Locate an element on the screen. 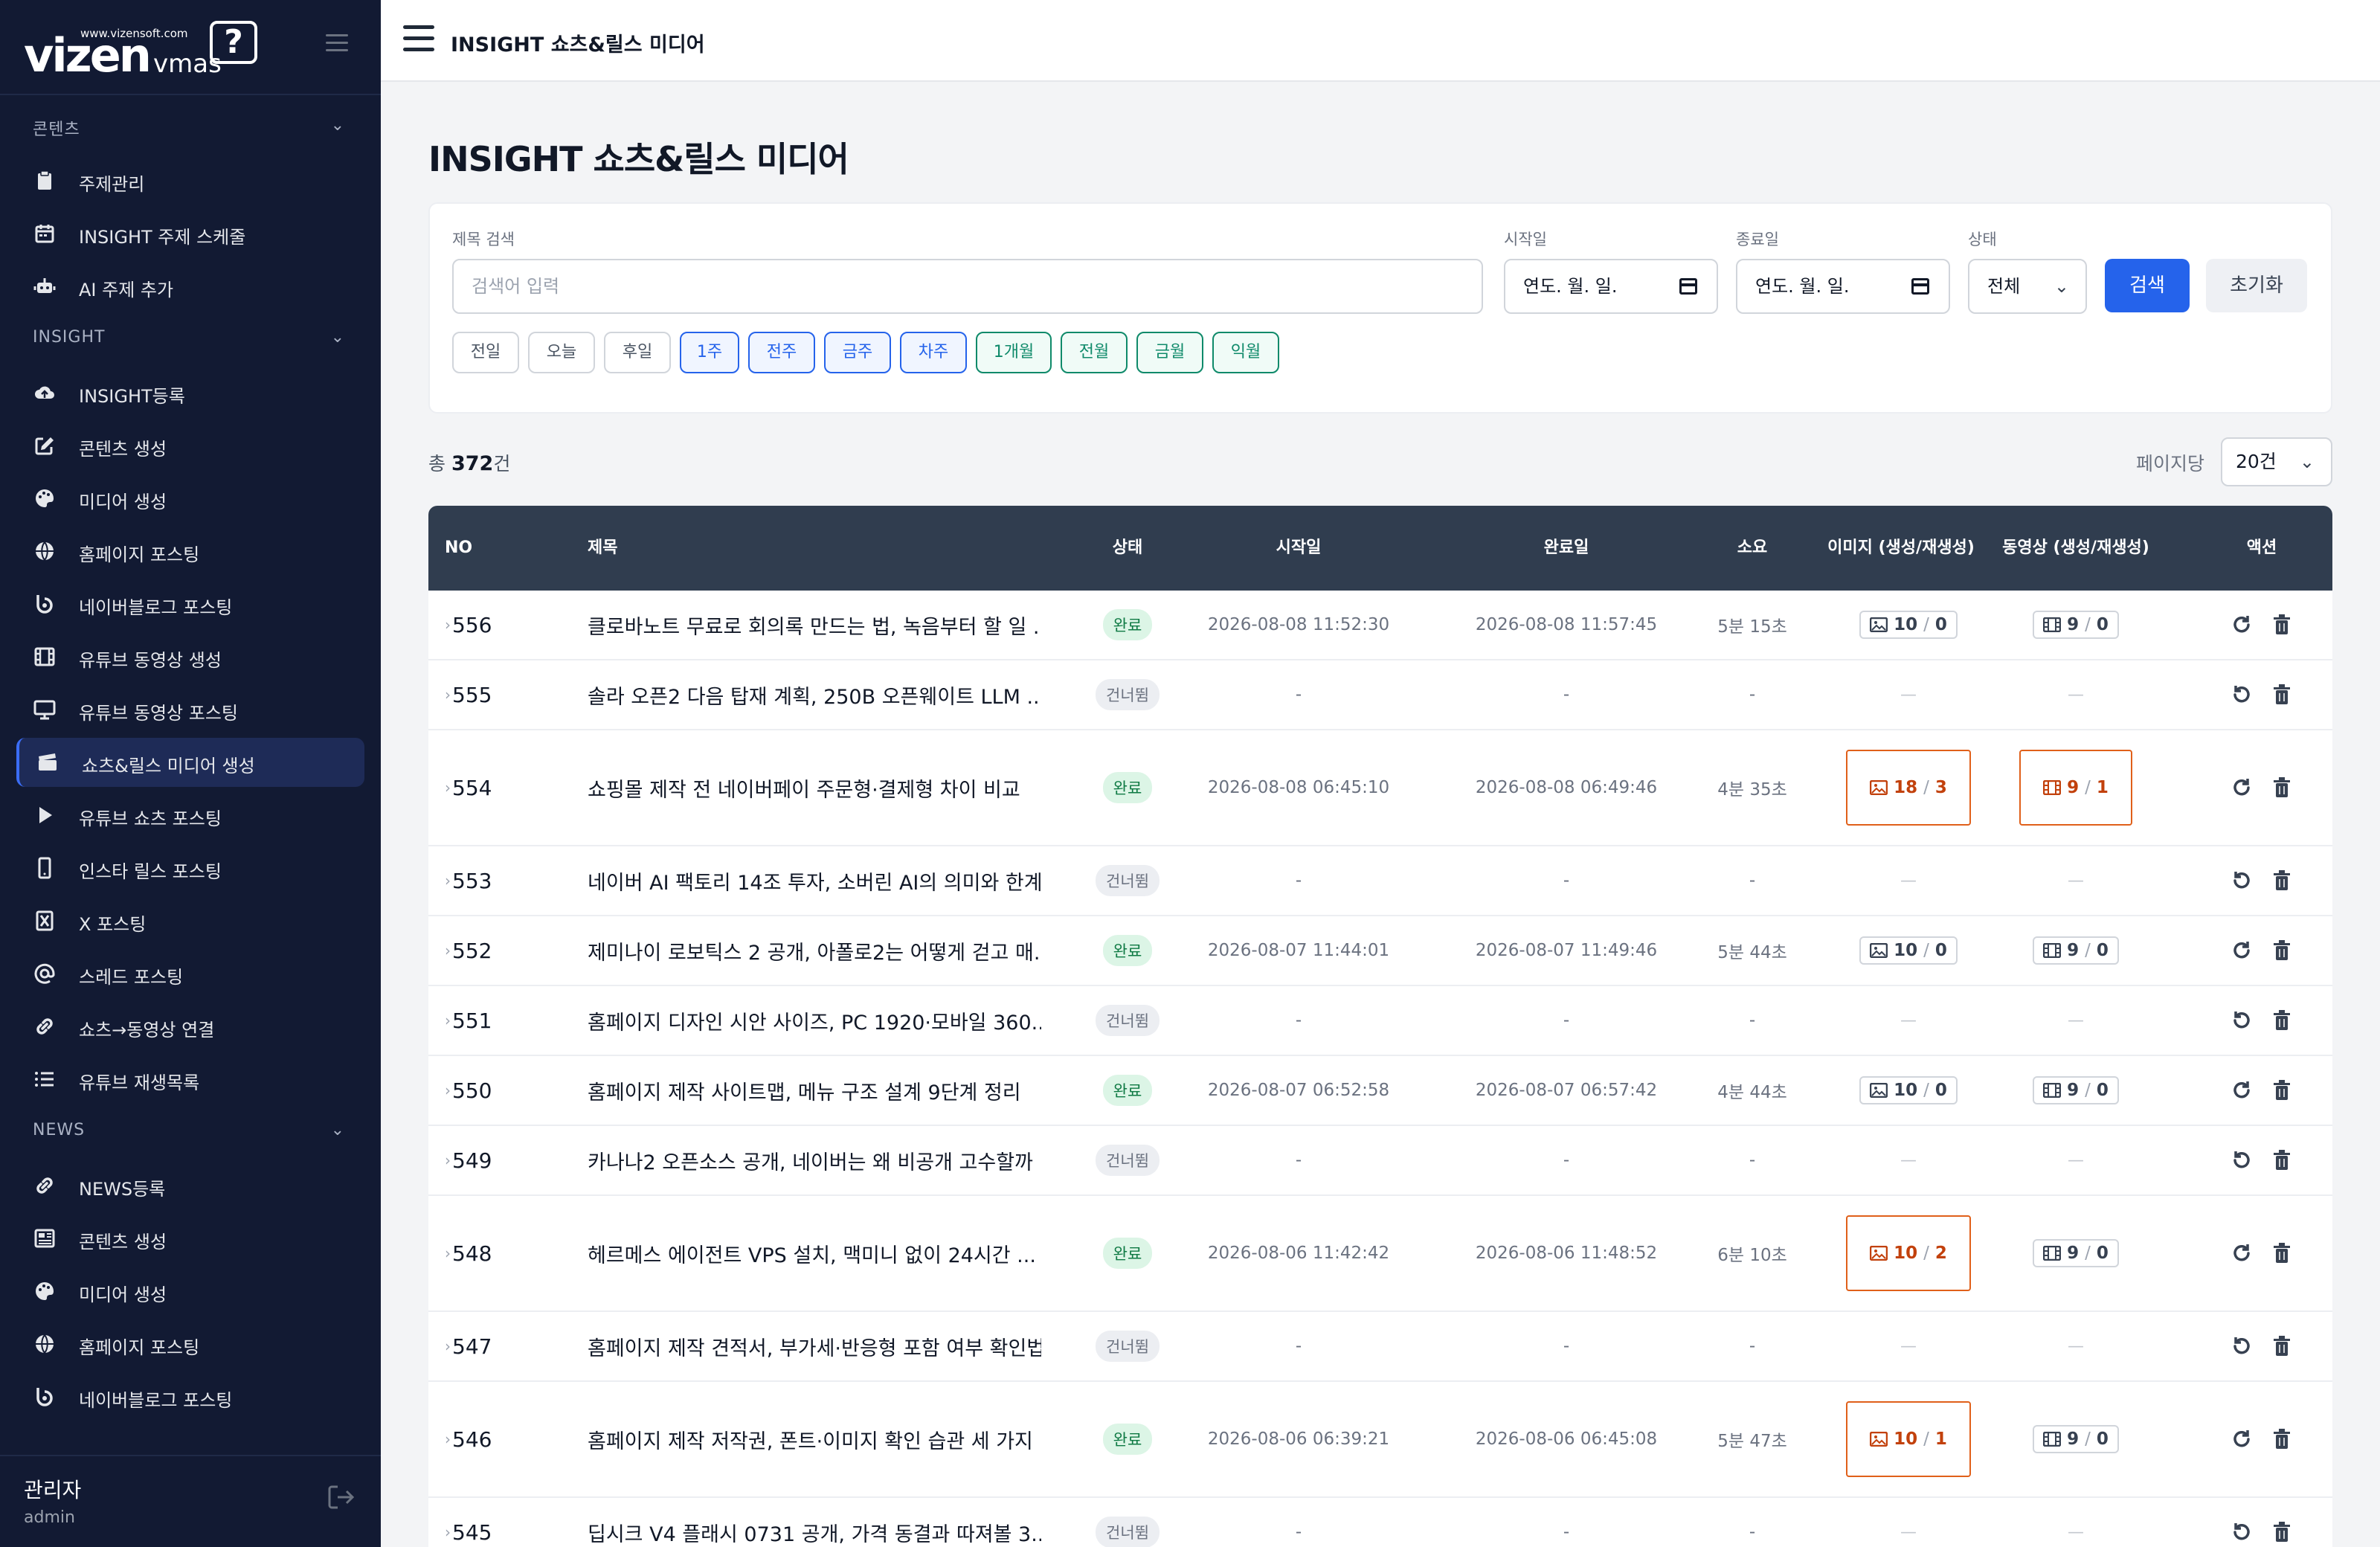 This screenshot has width=2380, height=1547. date-chip: 금주 is located at coordinates (858, 352).